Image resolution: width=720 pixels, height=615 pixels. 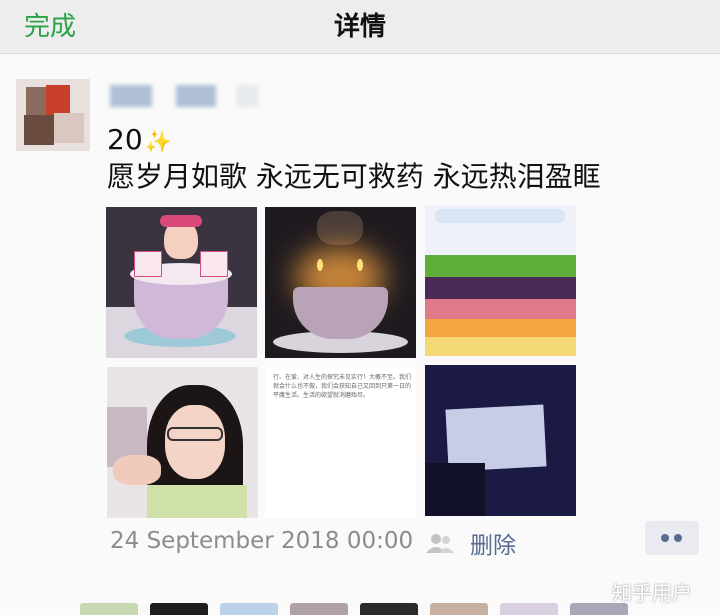 What do you see at coordinates (140, 139) in the screenshot?
I see `post-text-line1: 20✨` at bounding box center [140, 139].